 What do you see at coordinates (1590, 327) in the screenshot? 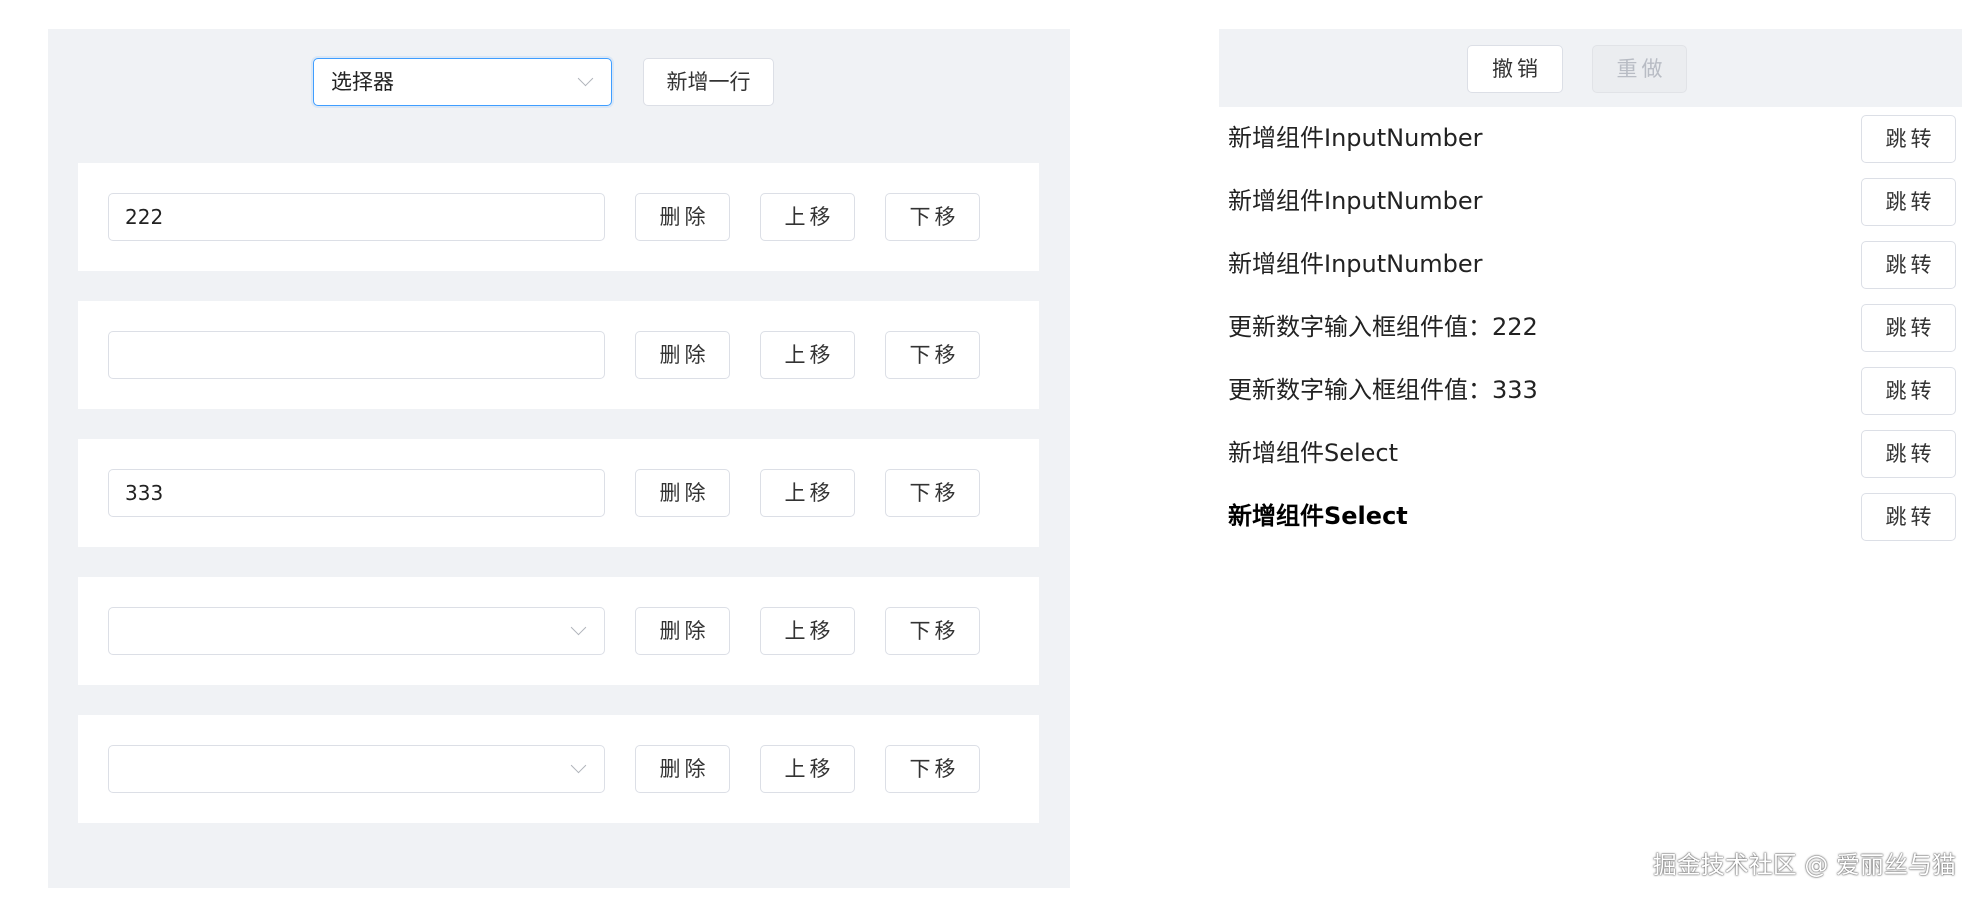
I see `history-item: 更新数字输入框组件值：222 跳转` at bounding box center [1590, 327].